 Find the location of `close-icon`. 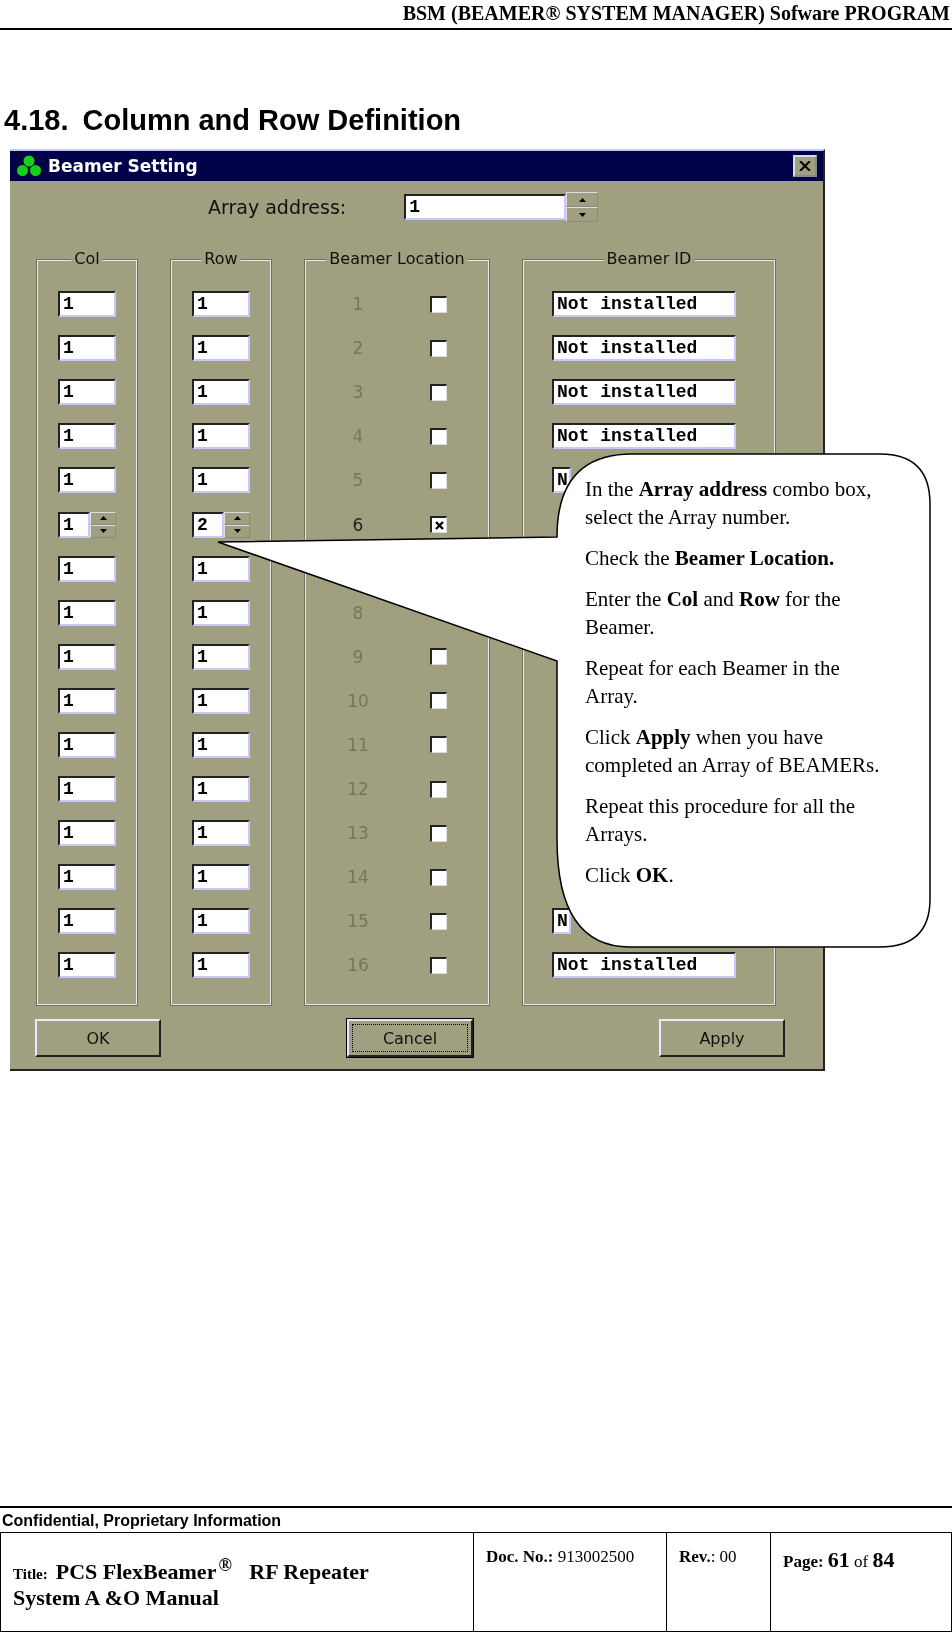

close-icon is located at coordinates (805, 166).